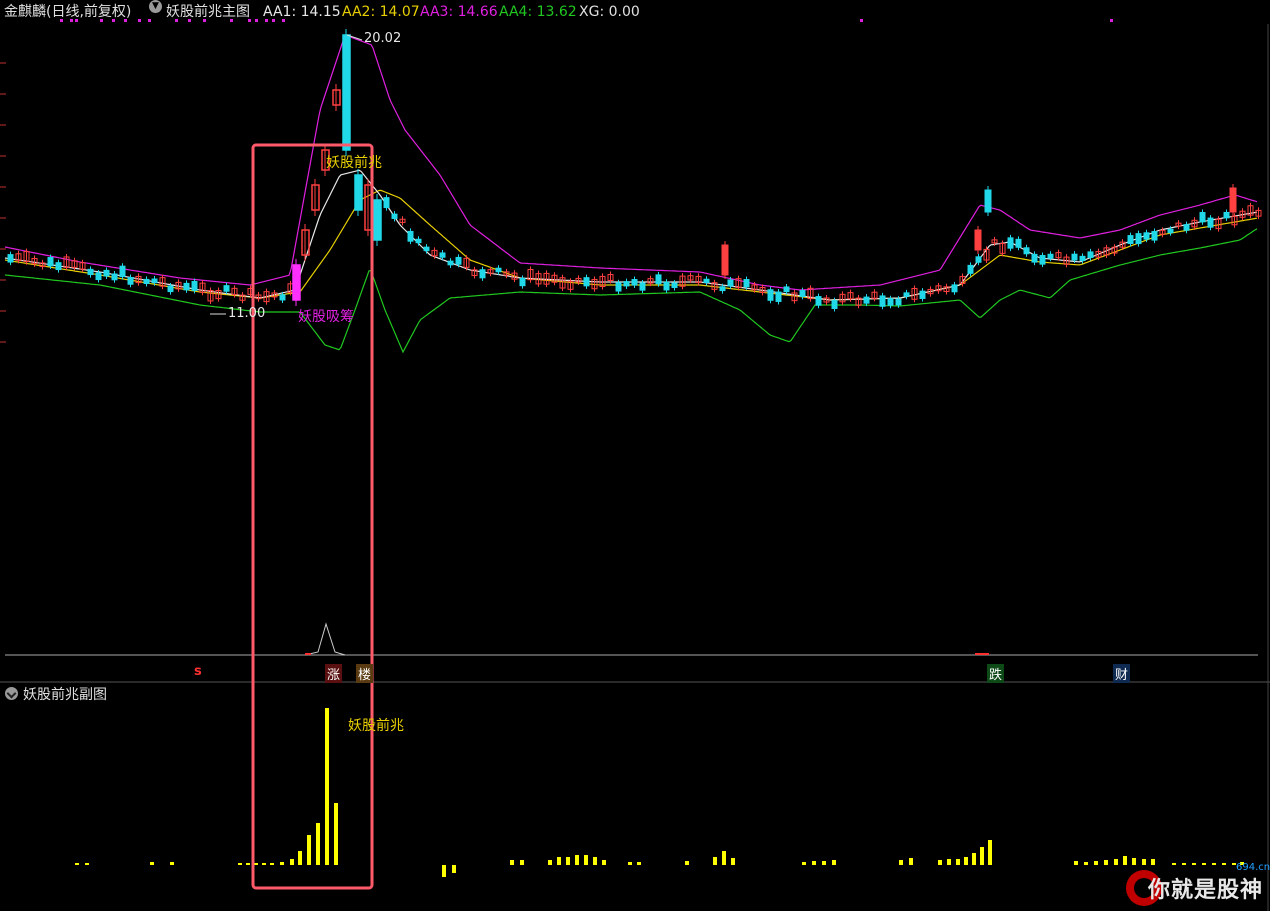 This screenshot has height=911, width=1270. What do you see at coordinates (1122, 673) in the screenshot?
I see `cai-marker: 财` at bounding box center [1122, 673].